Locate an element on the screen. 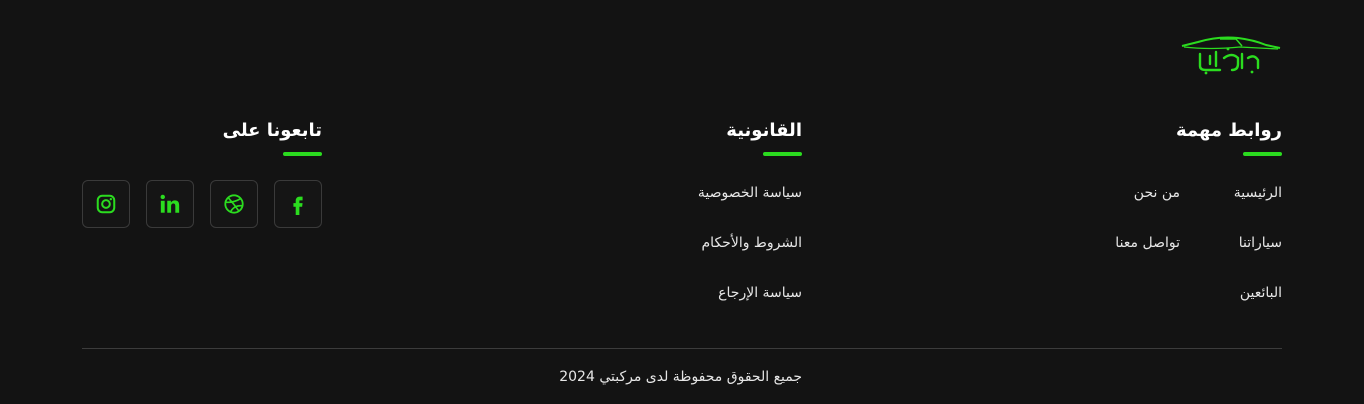 The image size is (1364, 404). linkedin-icon is located at coordinates (170, 203).